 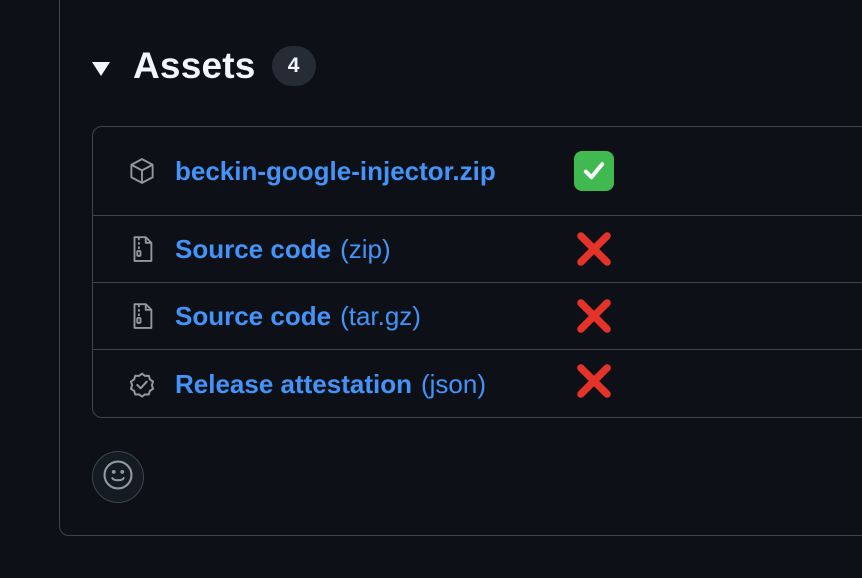 I want to click on triangle-down-icon, so click(x=101, y=69).